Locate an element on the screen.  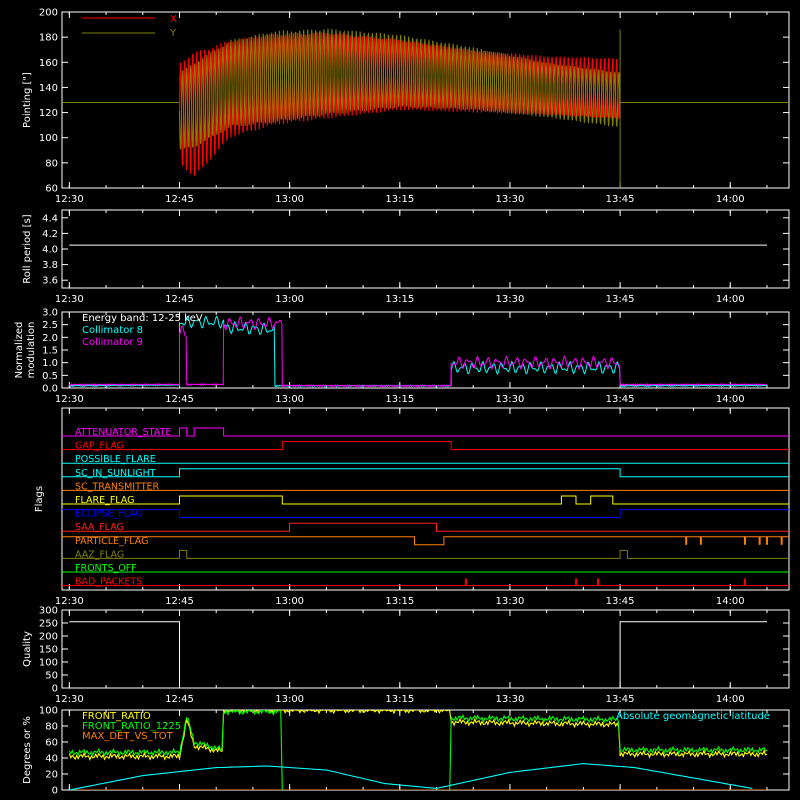
flag-label-saa-flag: SAA_FLAG is located at coordinates (99, 527).